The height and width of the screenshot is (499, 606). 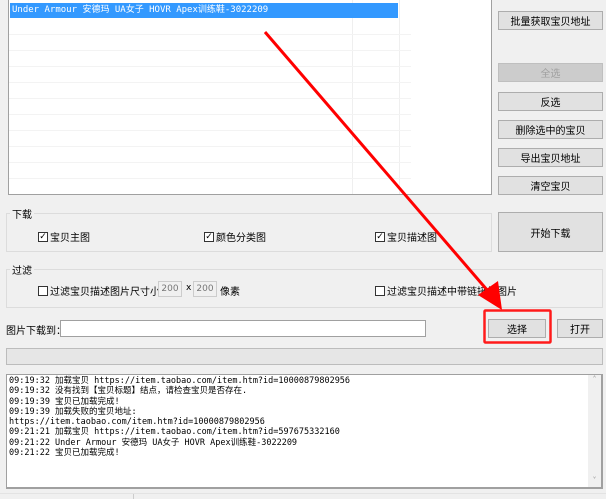 What do you see at coordinates (412, 238) in the screenshot?
I see `checkbox-label: 宝贝描述图` at bounding box center [412, 238].